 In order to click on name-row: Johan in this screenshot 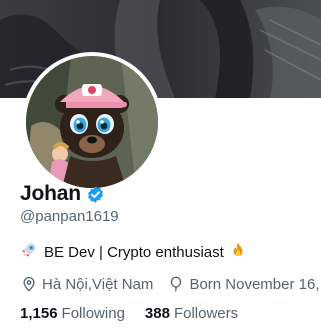, I will do `click(62, 194)`.